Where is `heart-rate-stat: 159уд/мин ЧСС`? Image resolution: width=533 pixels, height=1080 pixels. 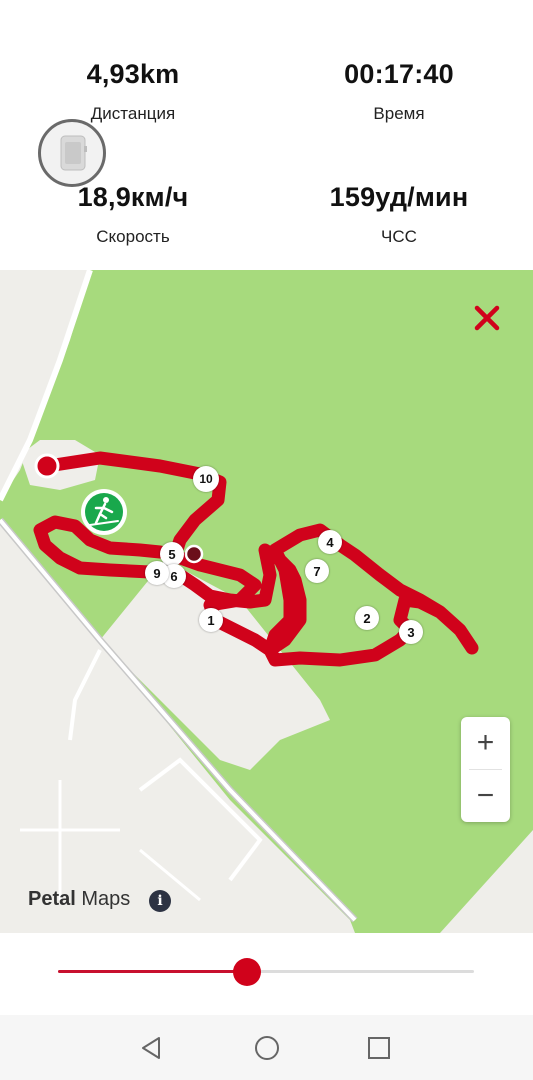 heart-rate-stat: 159уд/мин ЧСС is located at coordinates (399, 214).